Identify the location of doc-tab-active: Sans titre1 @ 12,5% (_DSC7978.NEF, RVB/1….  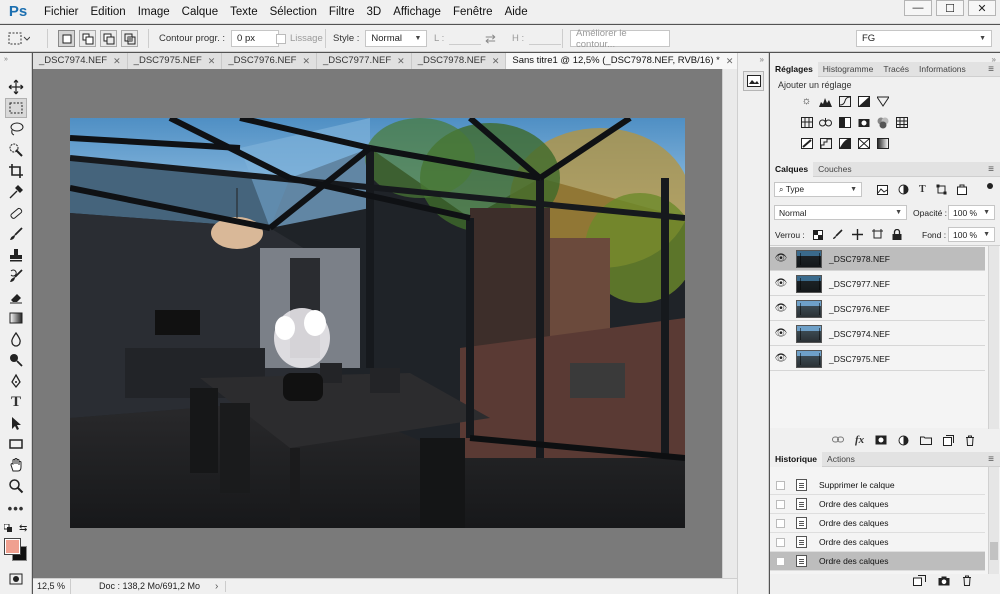
(623, 61).